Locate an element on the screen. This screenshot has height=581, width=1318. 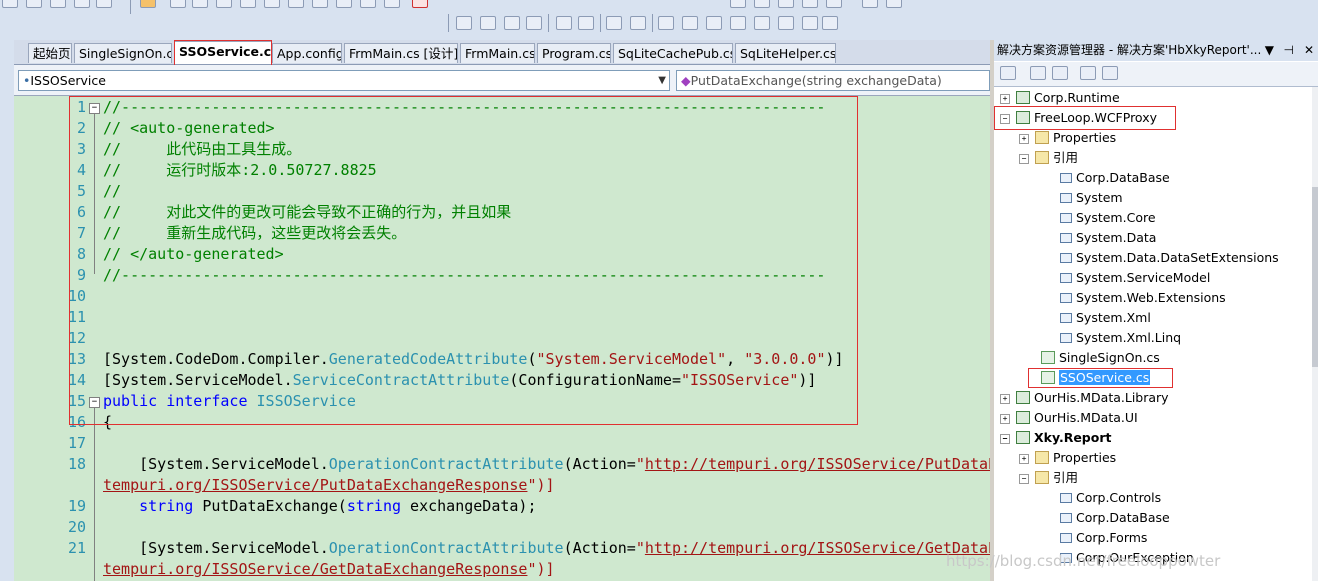
show-all-files-icon is located at coordinates (1038, 73).